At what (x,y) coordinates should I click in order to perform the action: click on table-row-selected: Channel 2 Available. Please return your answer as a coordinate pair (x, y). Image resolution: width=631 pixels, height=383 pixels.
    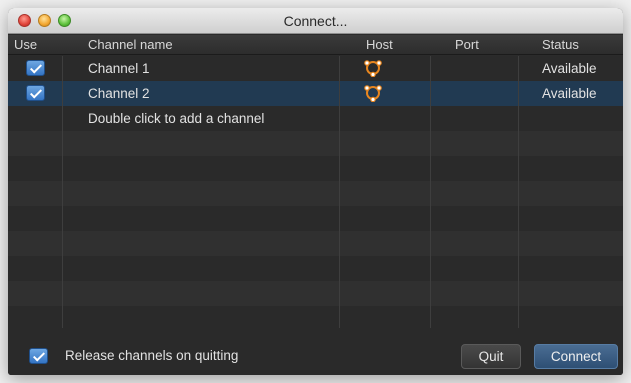
    Looking at the image, I should click on (315, 93).